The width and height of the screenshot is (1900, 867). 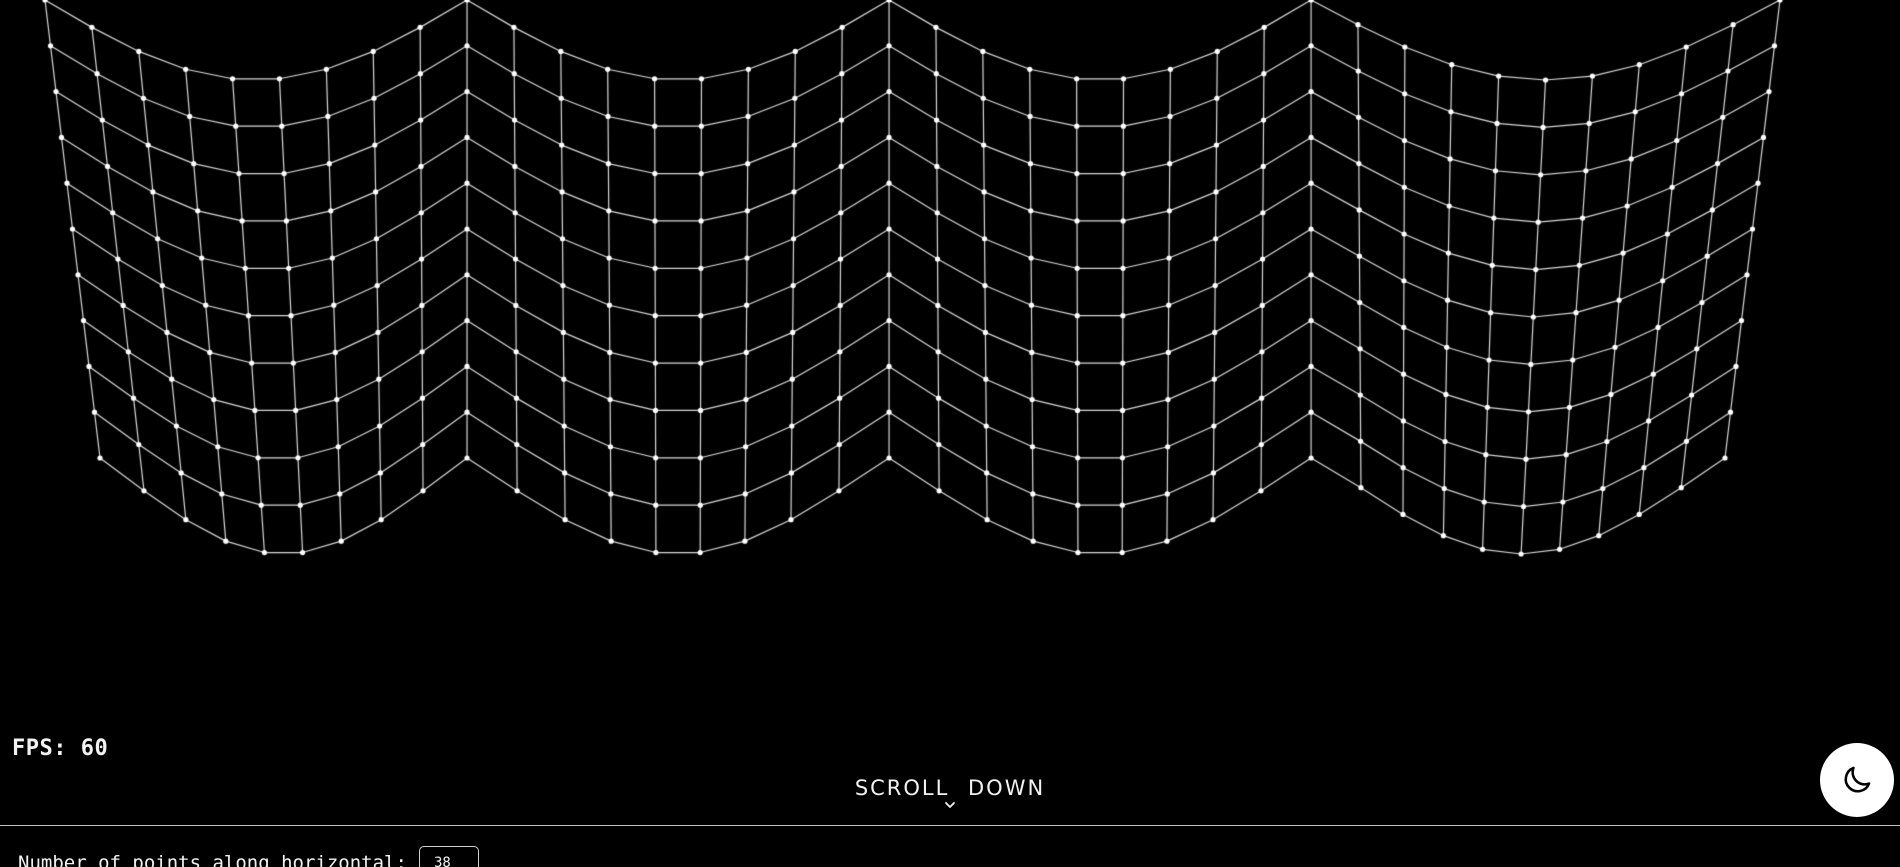 I want to click on fps-counter: FPS: 60, so click(x=60, y=748).